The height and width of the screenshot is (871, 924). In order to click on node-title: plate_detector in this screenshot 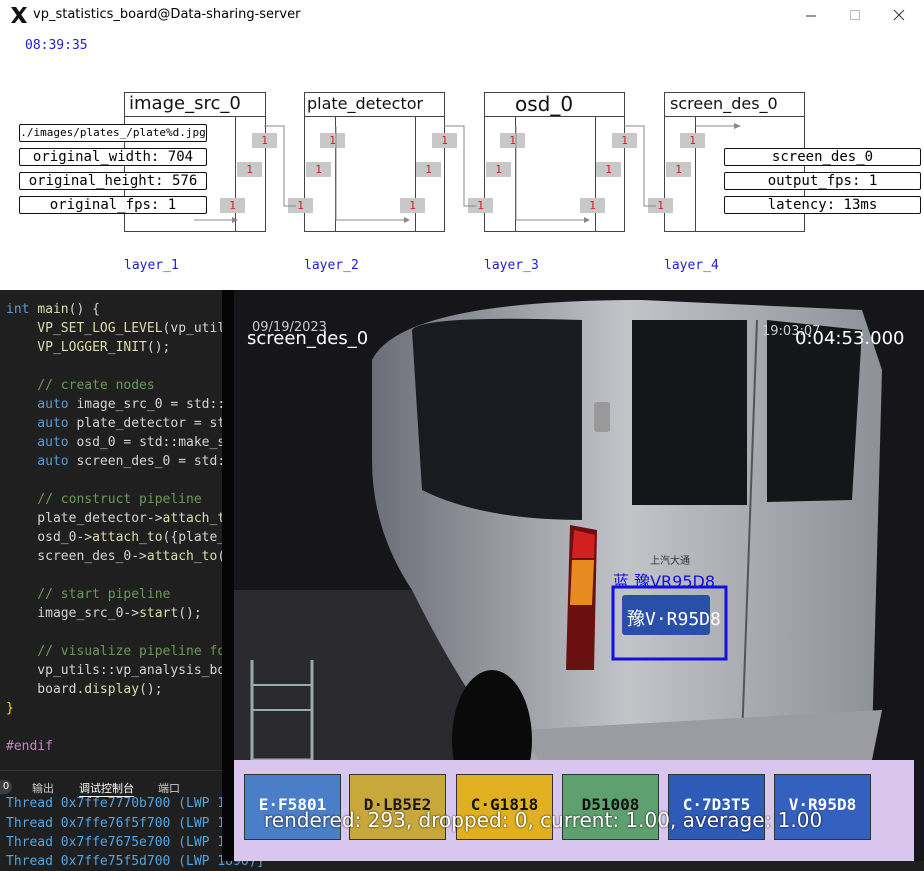, I will do `click(365, 103)`.